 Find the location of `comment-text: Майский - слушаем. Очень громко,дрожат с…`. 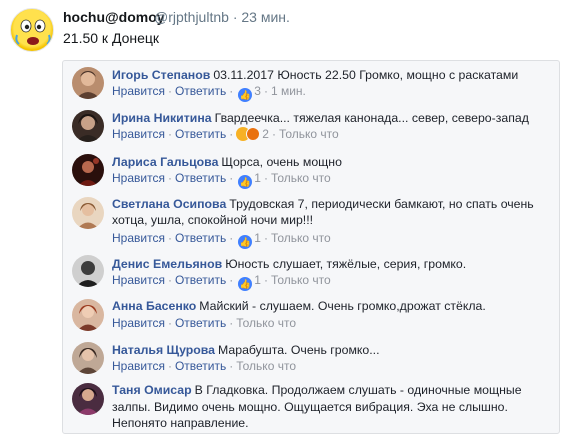

comment-text: Майский - слушаем. Очень громко,дрожат с… is located at coordinates (342, 306).